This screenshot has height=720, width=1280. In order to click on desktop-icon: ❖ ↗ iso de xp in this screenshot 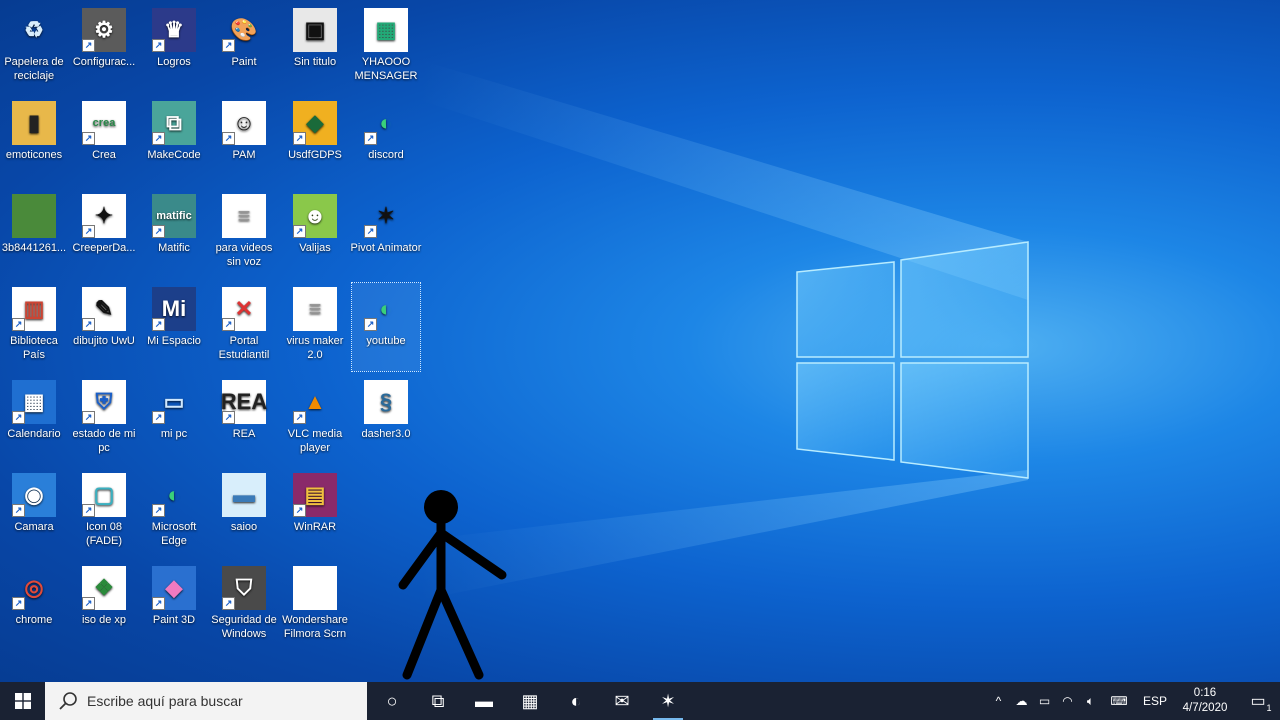, I will do `click(104, 606)`.